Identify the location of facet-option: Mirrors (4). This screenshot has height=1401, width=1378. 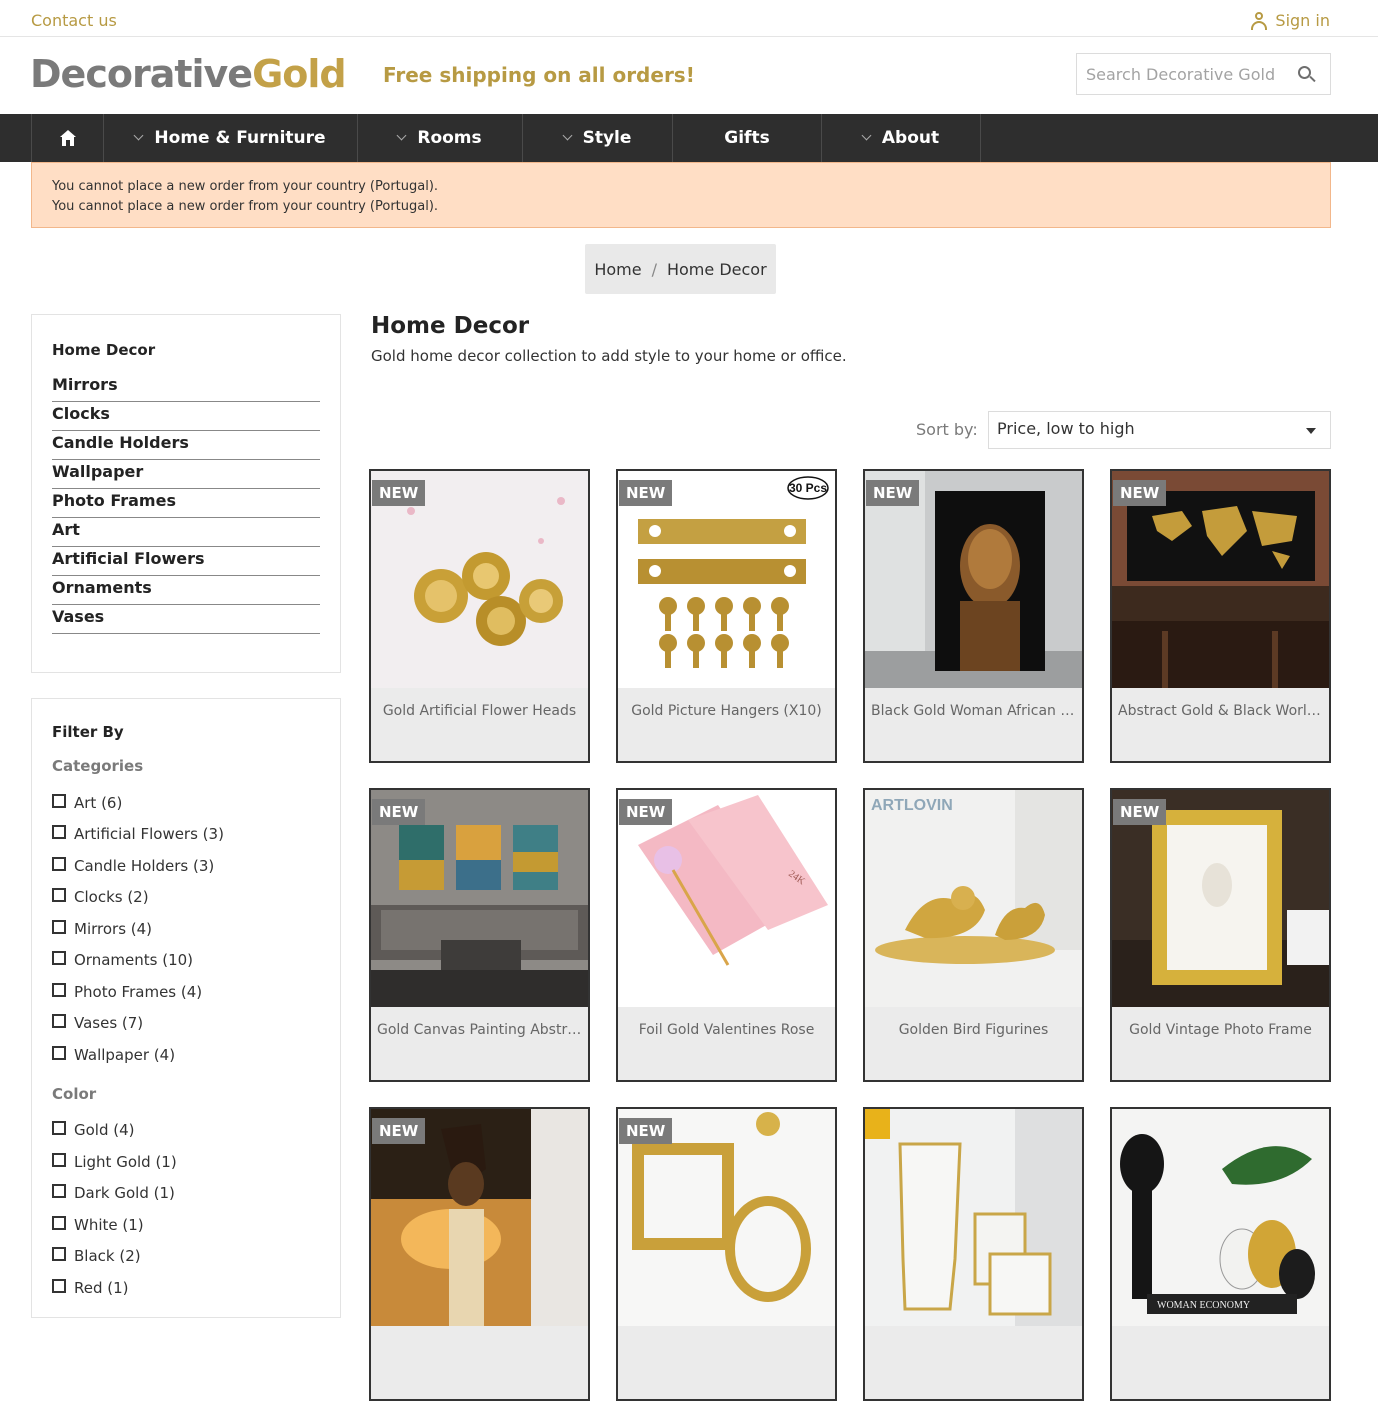
(186, 929).